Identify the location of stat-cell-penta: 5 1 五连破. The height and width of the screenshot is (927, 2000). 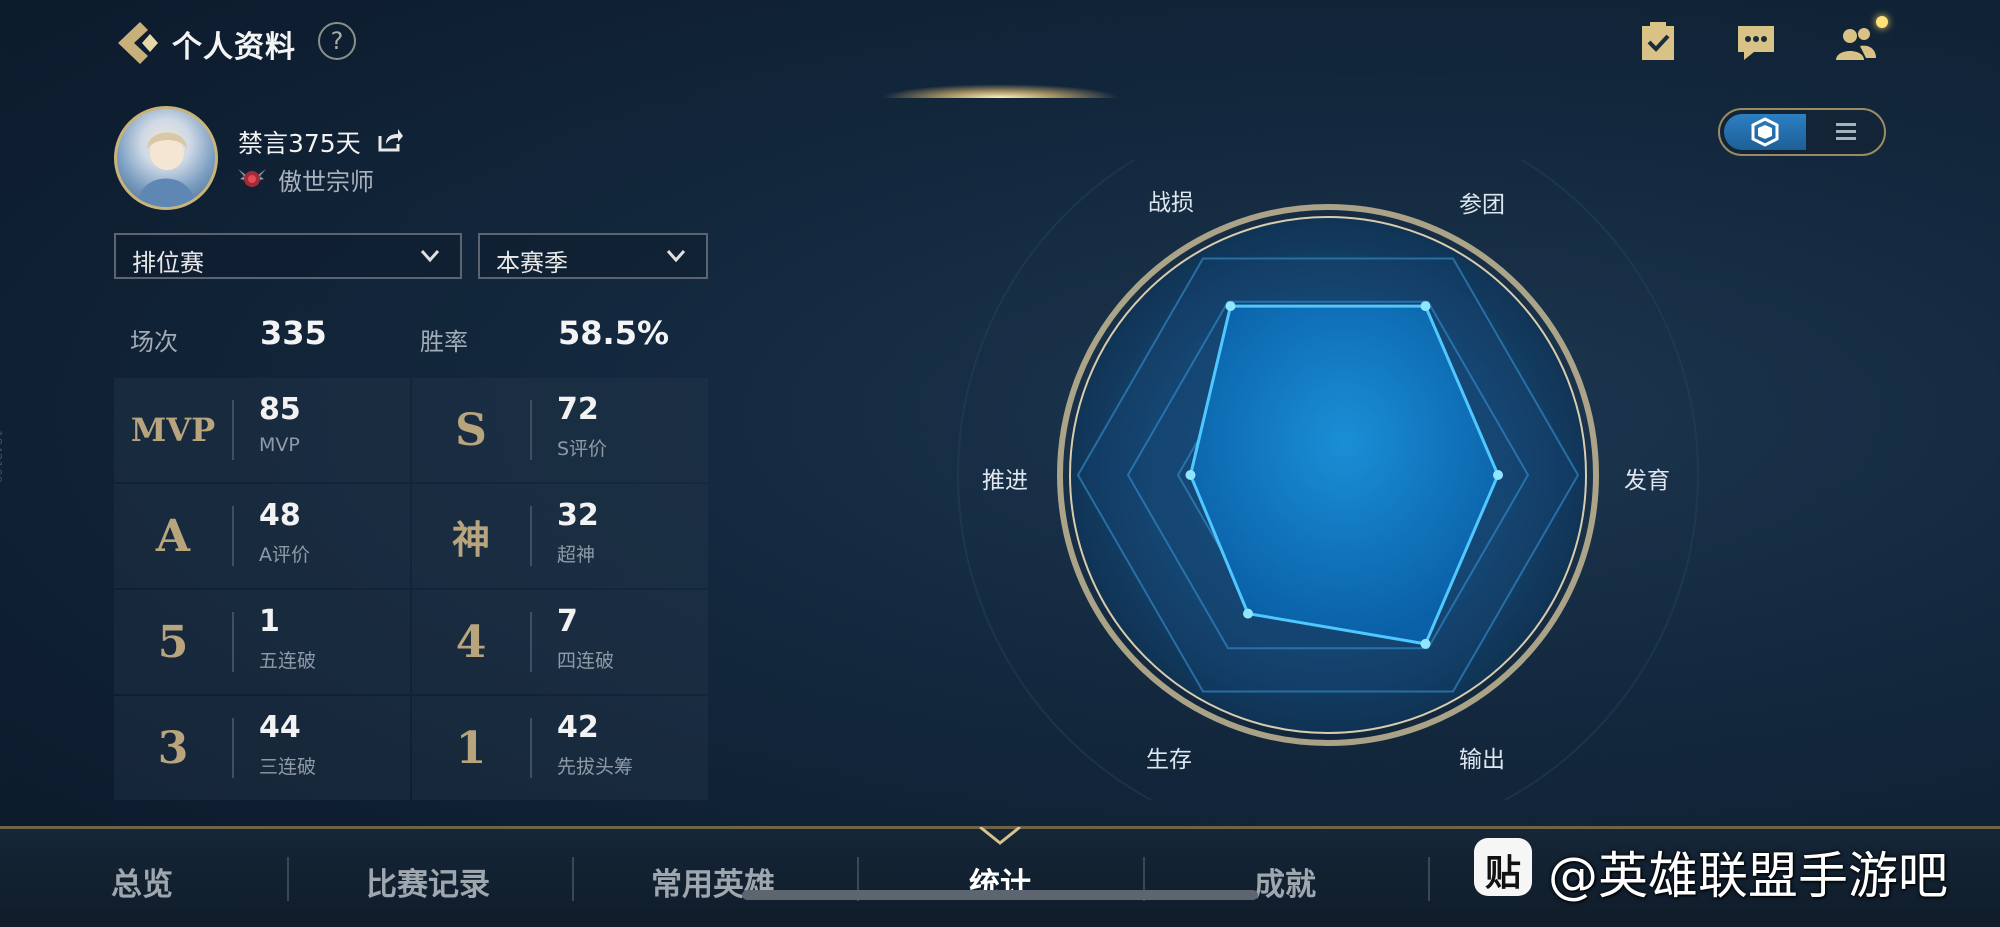
(262, 642).